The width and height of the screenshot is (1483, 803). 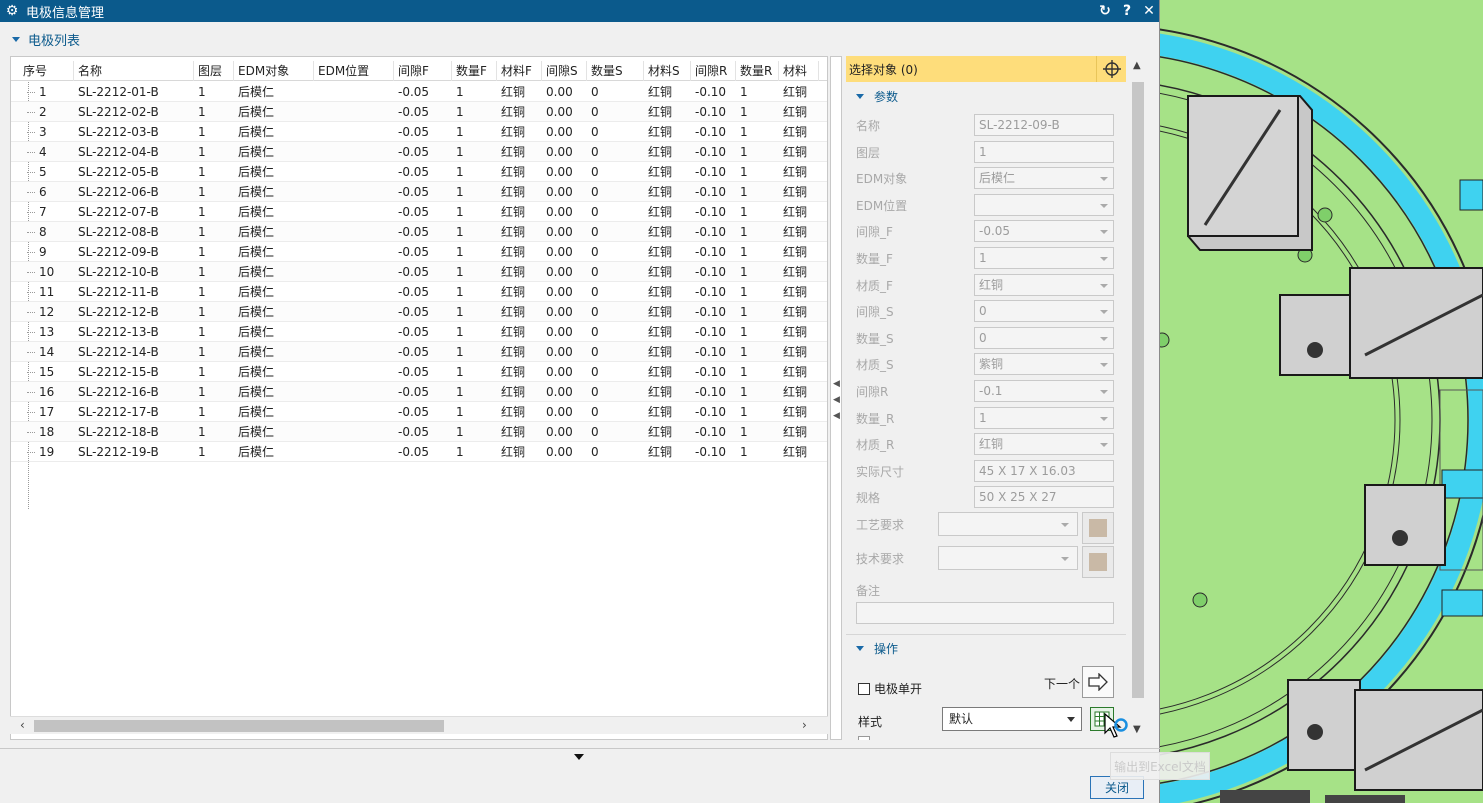 I want to click on close-icon: ✕, so click(x=1149, y=11).